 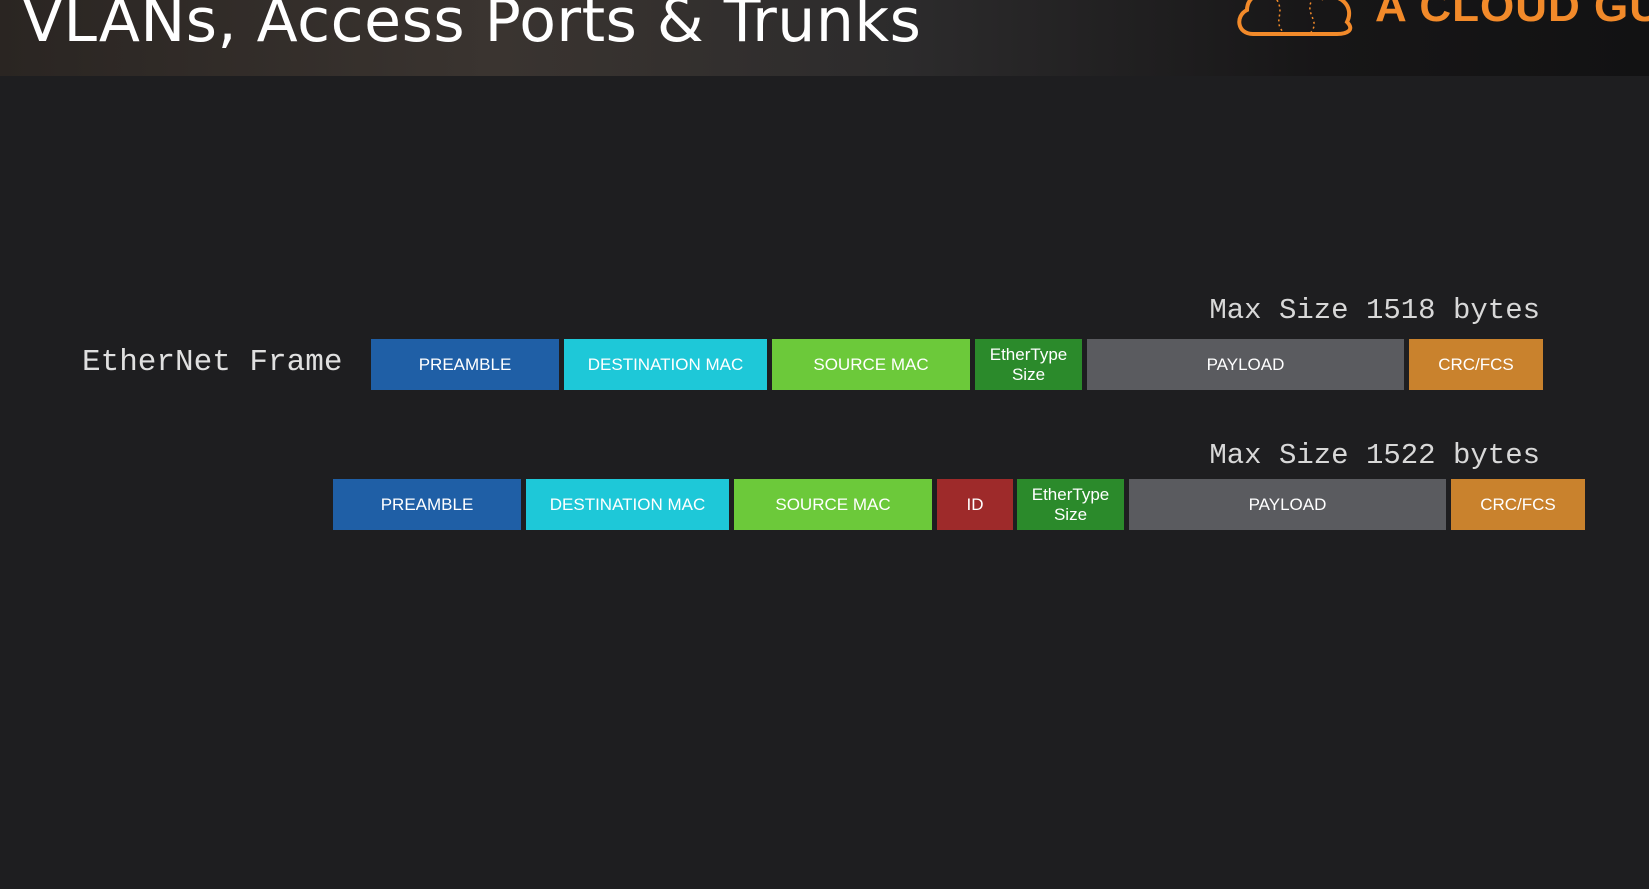 I want to click on page-title: VLANs, Access Ports & Trunks, so click(x=472, y=28).